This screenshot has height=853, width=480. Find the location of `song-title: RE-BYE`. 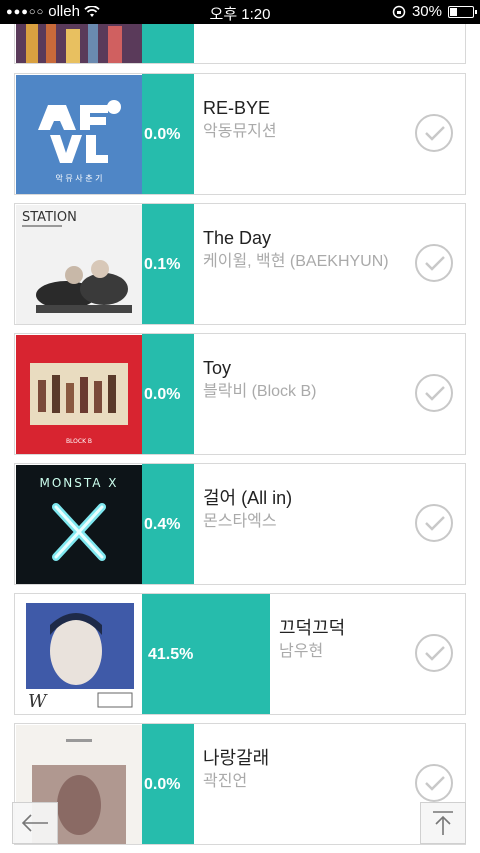

song-title: RE-BYE is located at coordinates (237, 108).